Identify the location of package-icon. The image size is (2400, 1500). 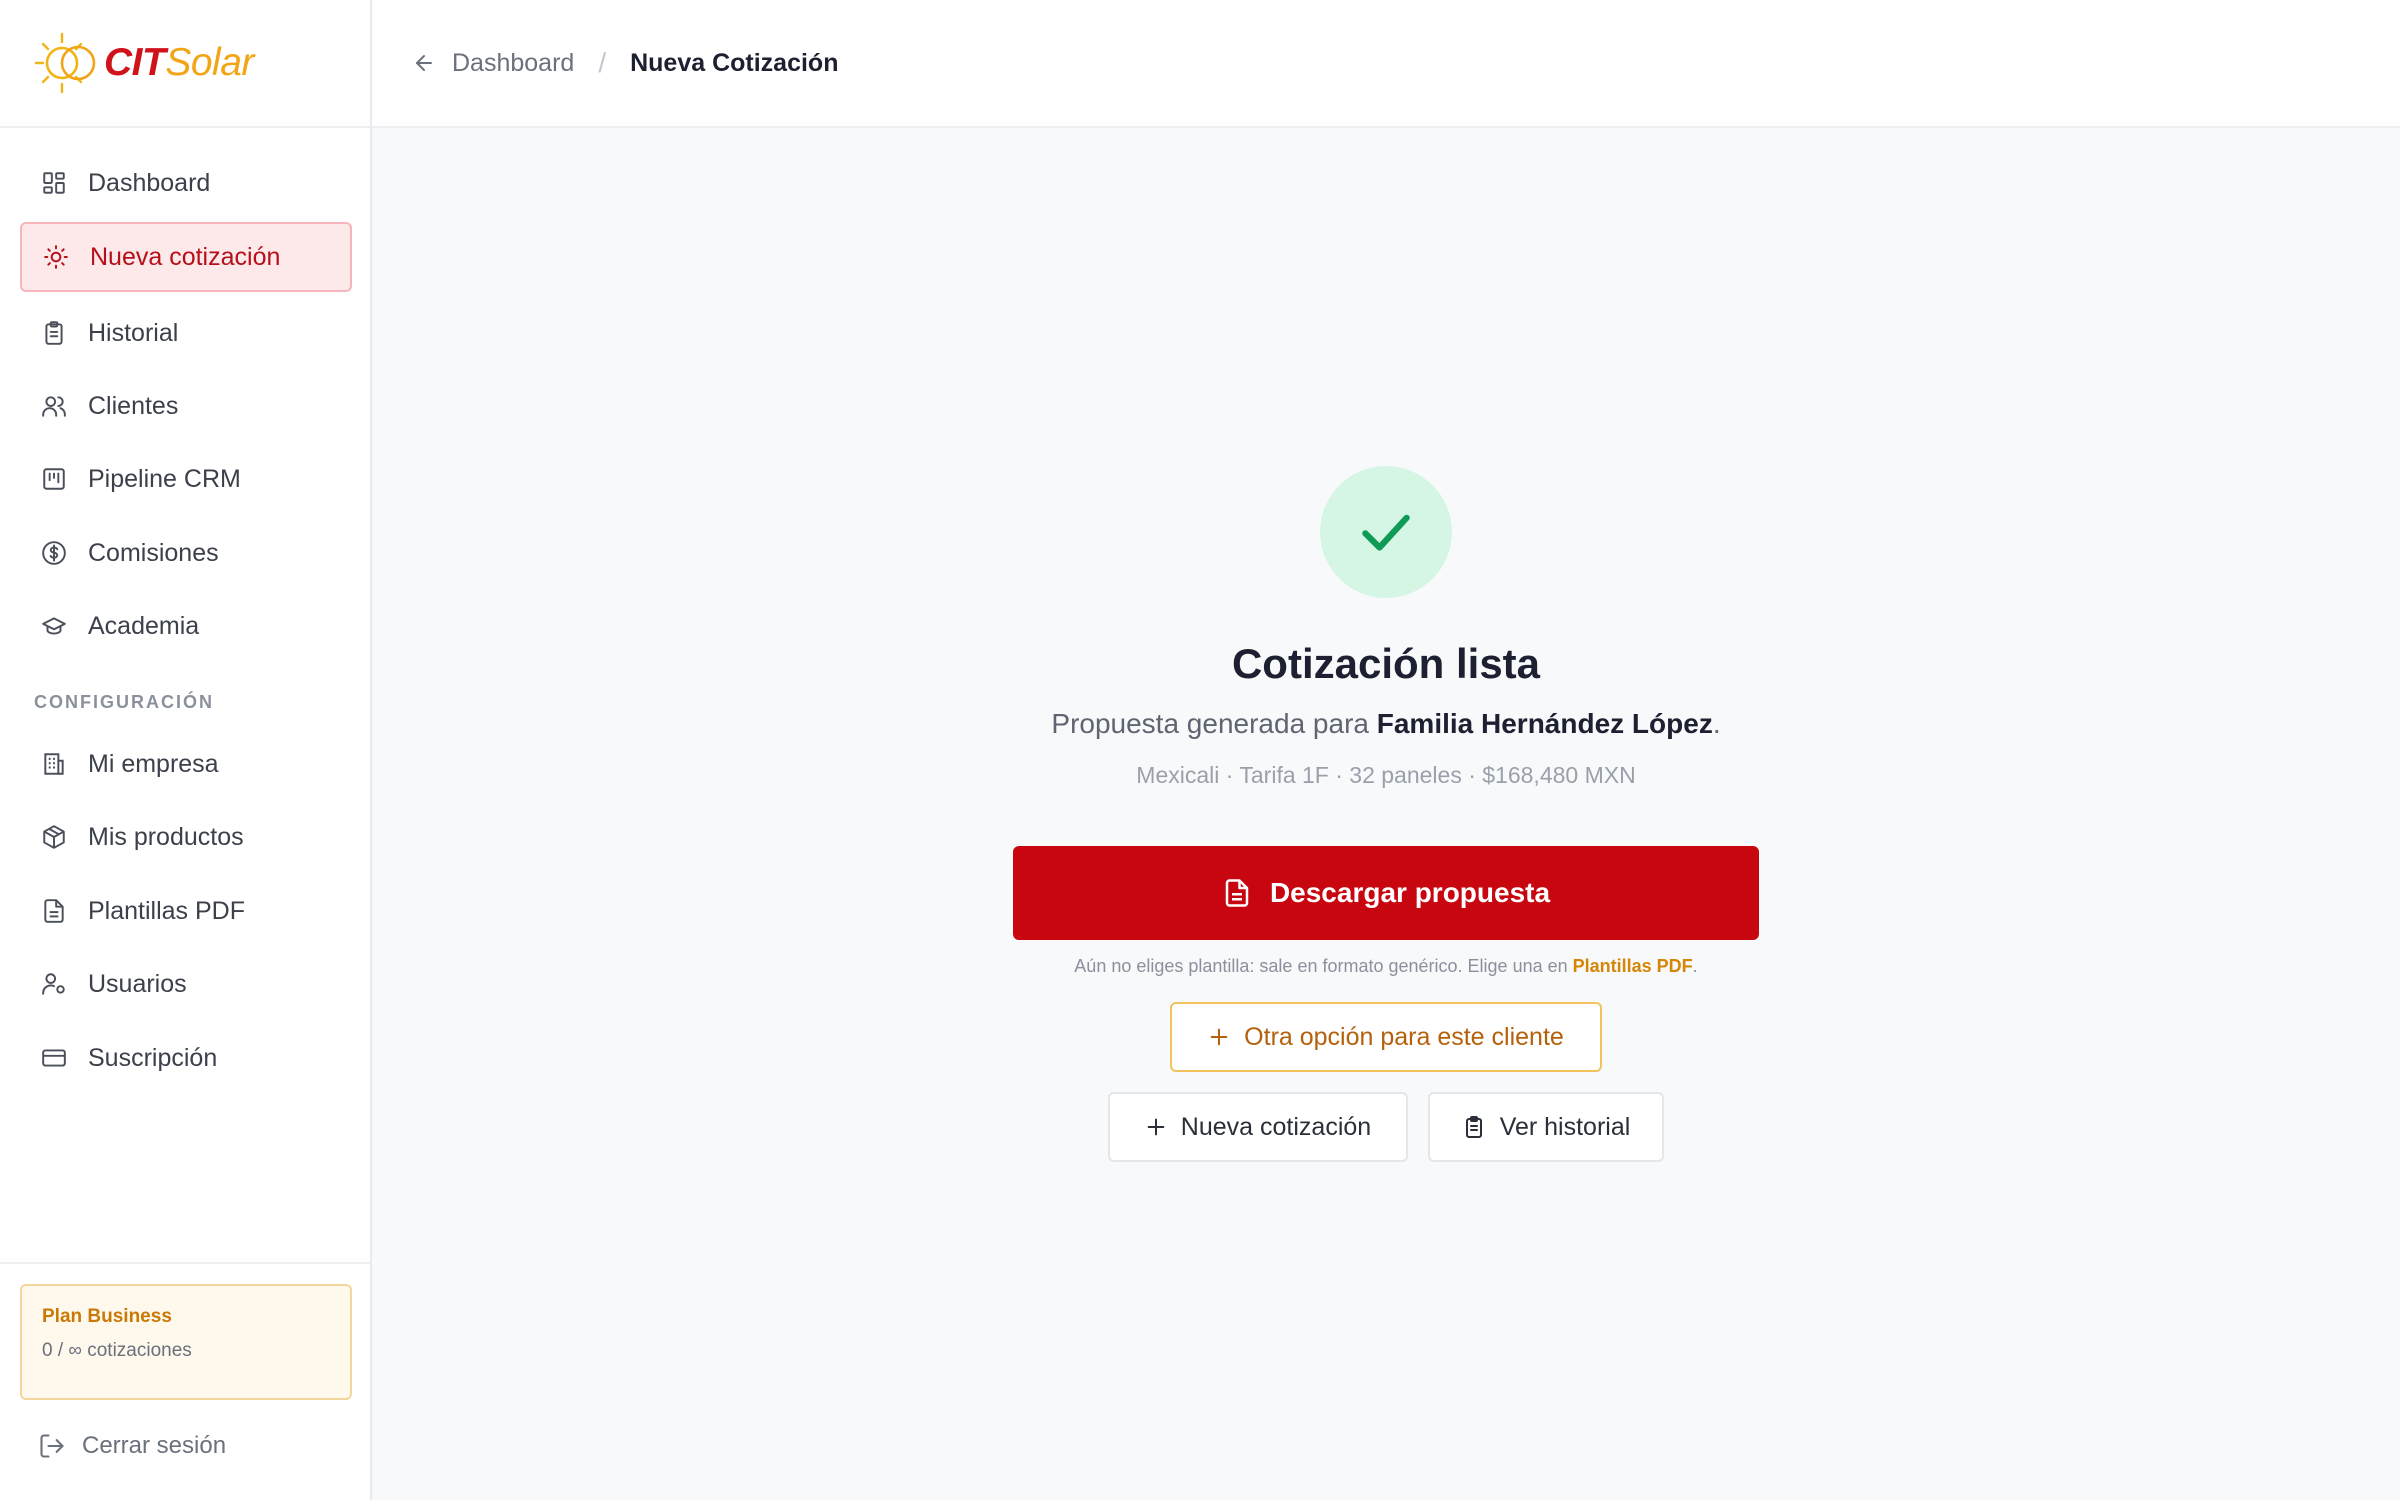
(54, 837).